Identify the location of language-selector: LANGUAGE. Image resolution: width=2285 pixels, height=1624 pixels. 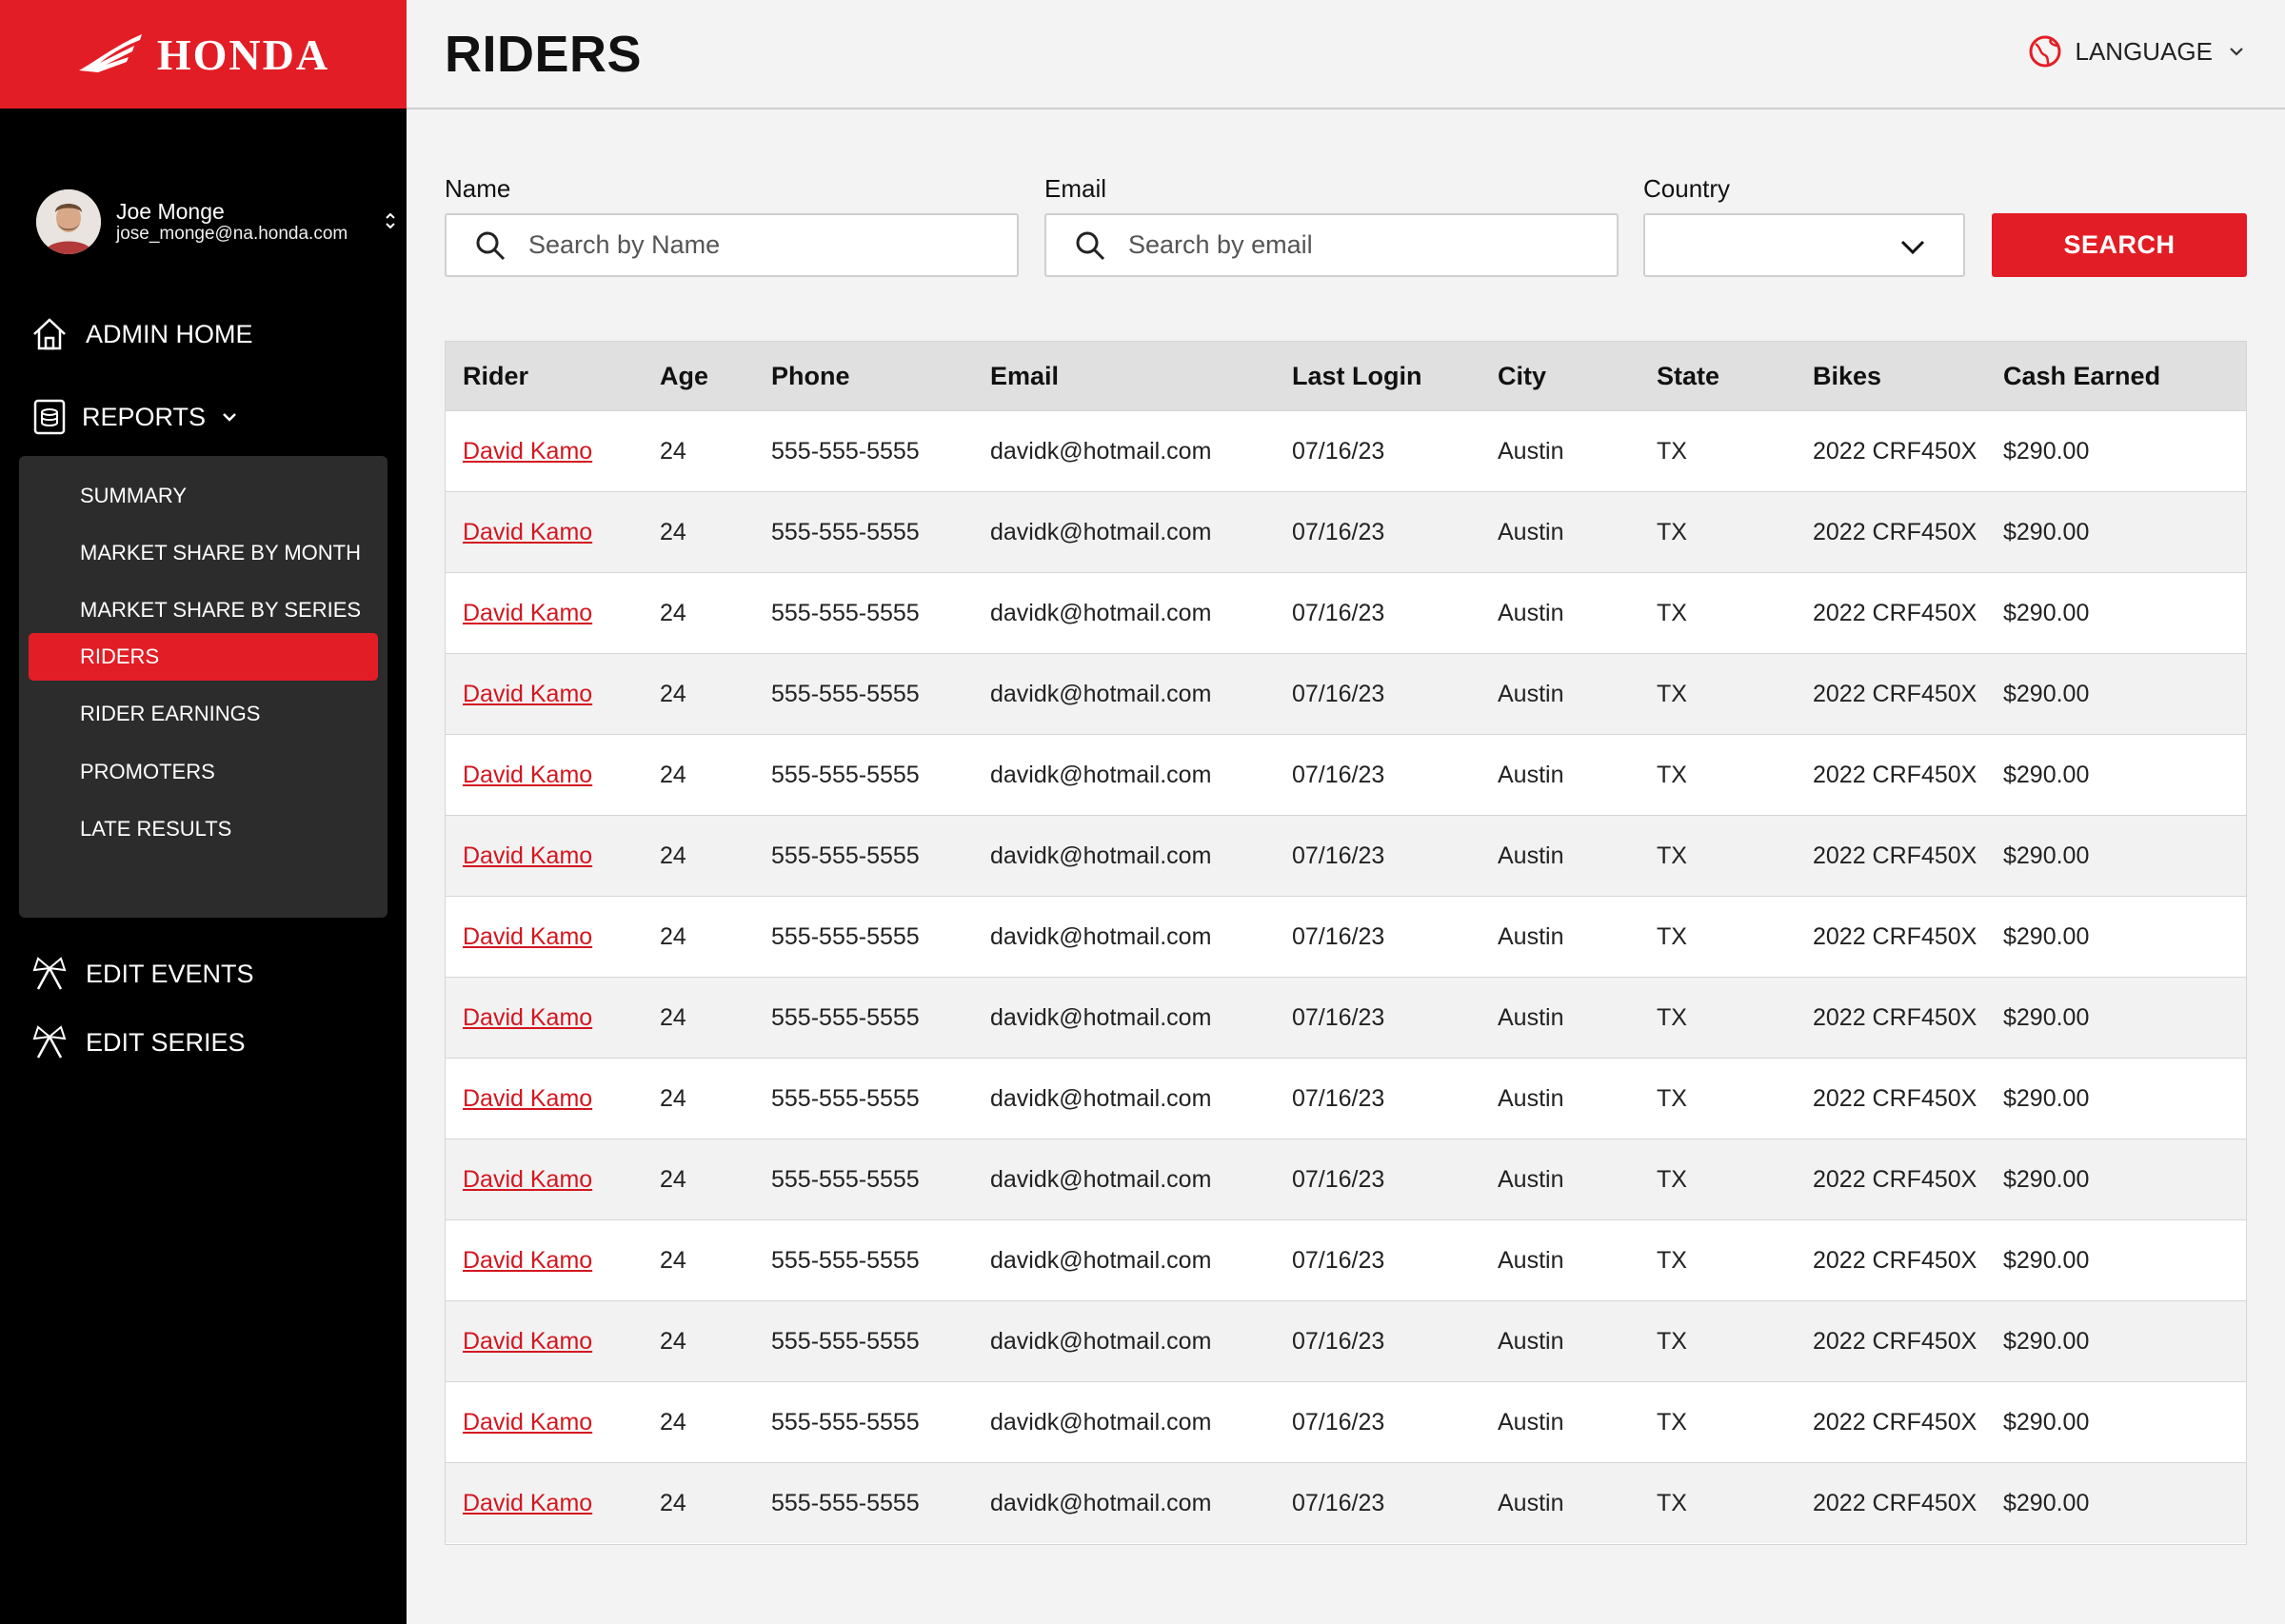
(2138, 51).